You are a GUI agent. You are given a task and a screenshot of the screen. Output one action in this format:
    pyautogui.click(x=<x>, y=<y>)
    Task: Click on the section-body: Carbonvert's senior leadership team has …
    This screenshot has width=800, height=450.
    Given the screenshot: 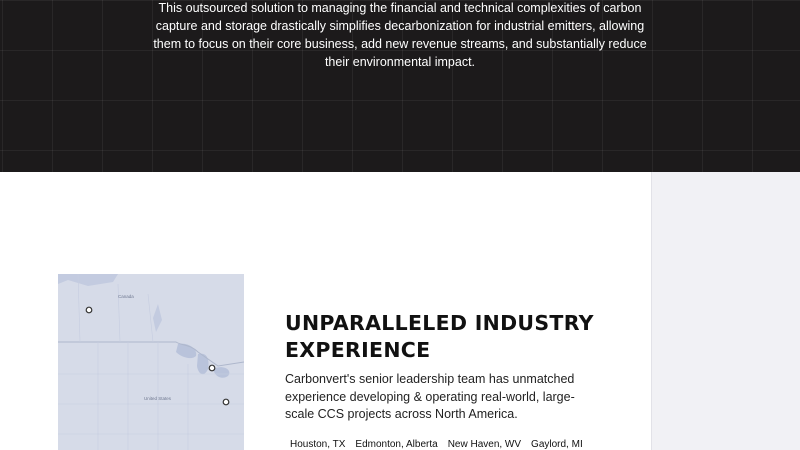 What is the action you would take?
    pyautogui.click(x=430, y=396)
    